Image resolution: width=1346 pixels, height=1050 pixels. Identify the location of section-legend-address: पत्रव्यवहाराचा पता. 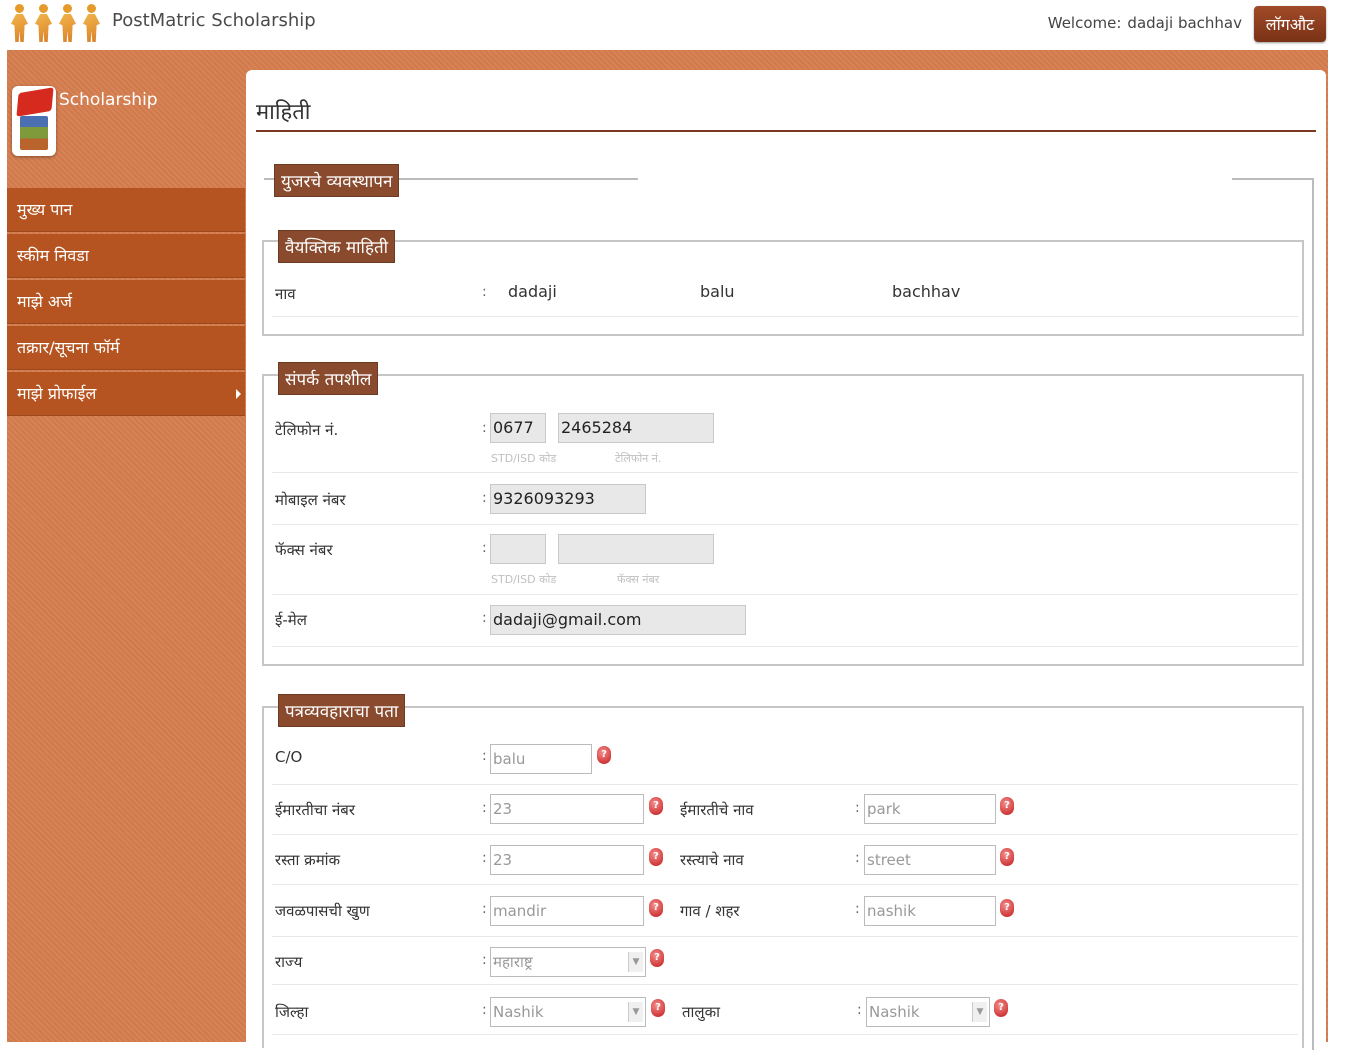
(342, 710).